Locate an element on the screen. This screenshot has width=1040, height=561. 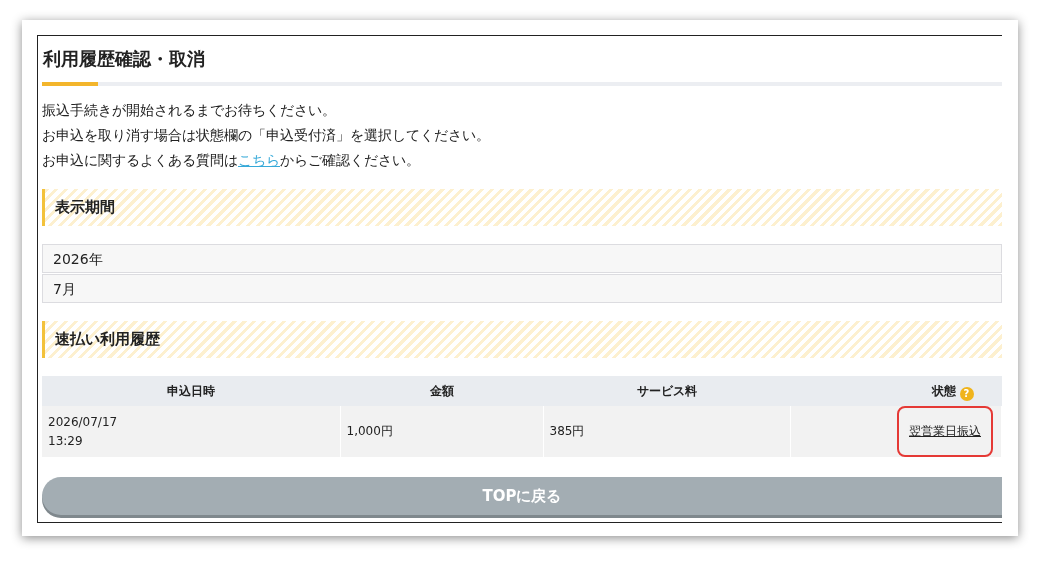
date-text: 2026/07/17 is located at coordinates (83, 422).